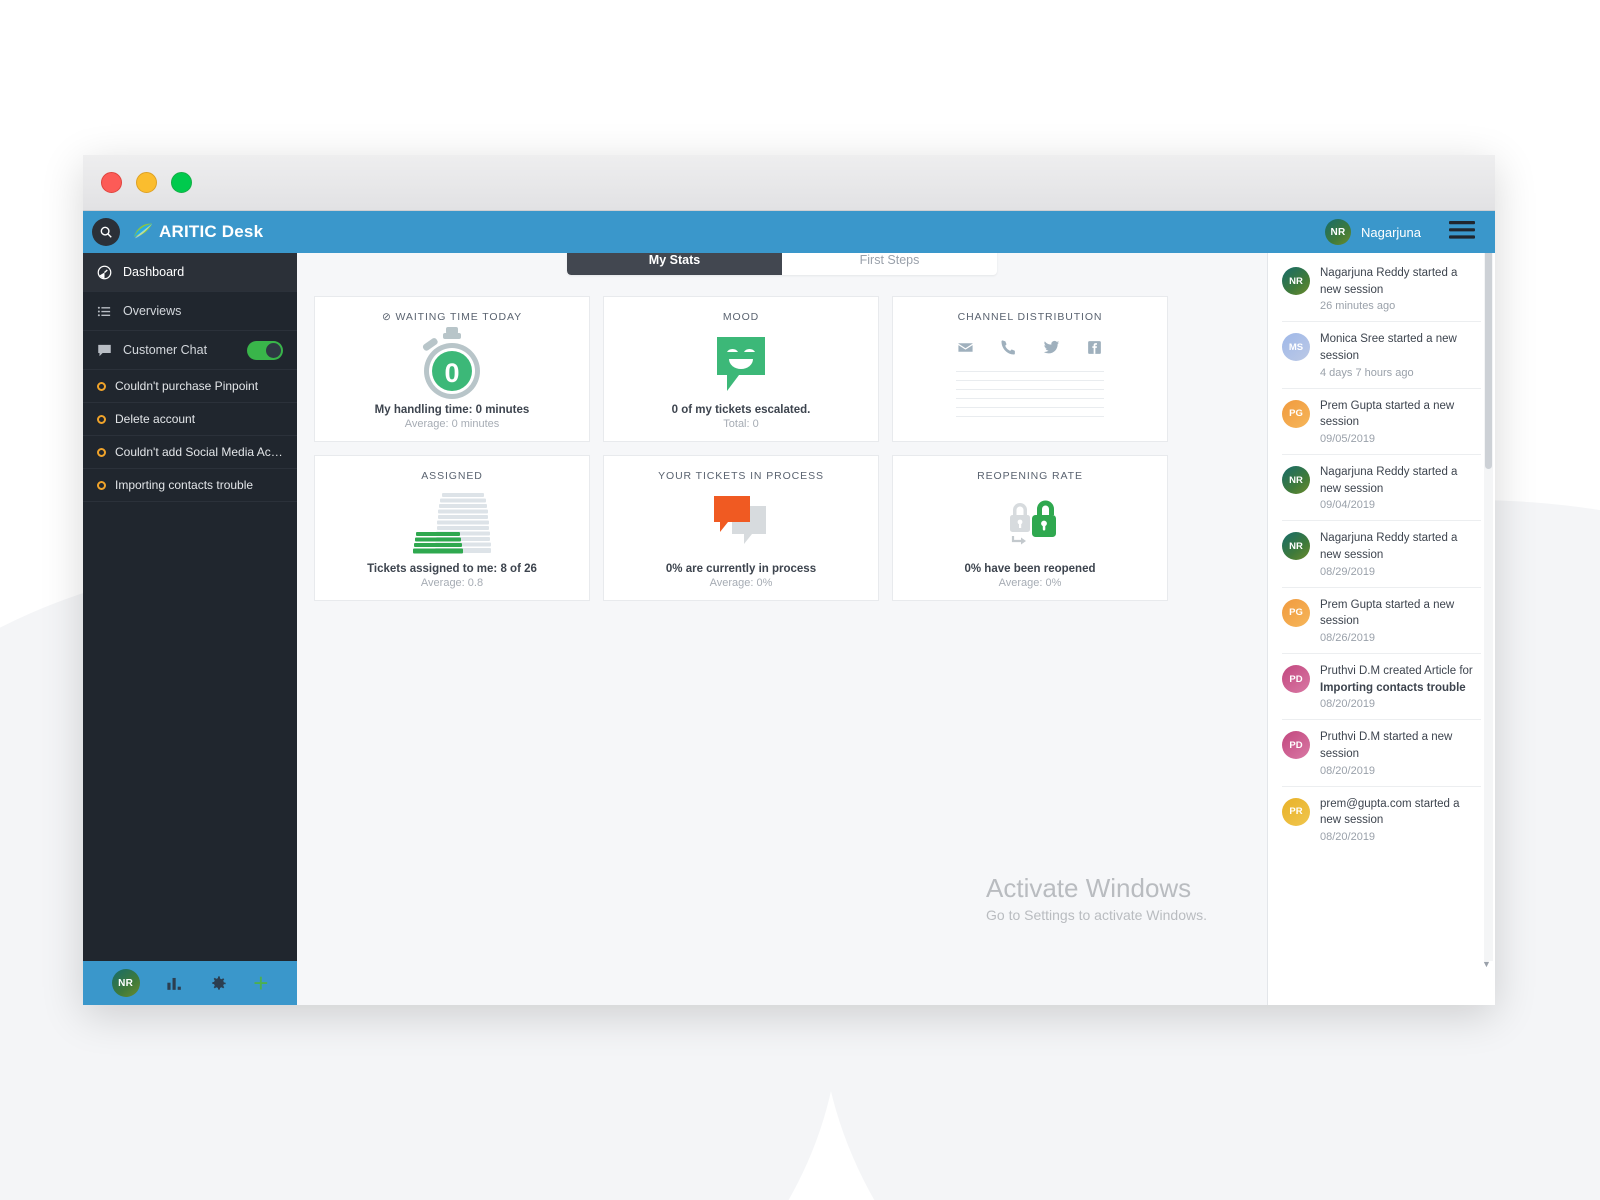  What do you see at coordinates (1486, 963) in the screenshot?
I see `scroll-down-icon: ▼` at bounding box center [1486, 963].